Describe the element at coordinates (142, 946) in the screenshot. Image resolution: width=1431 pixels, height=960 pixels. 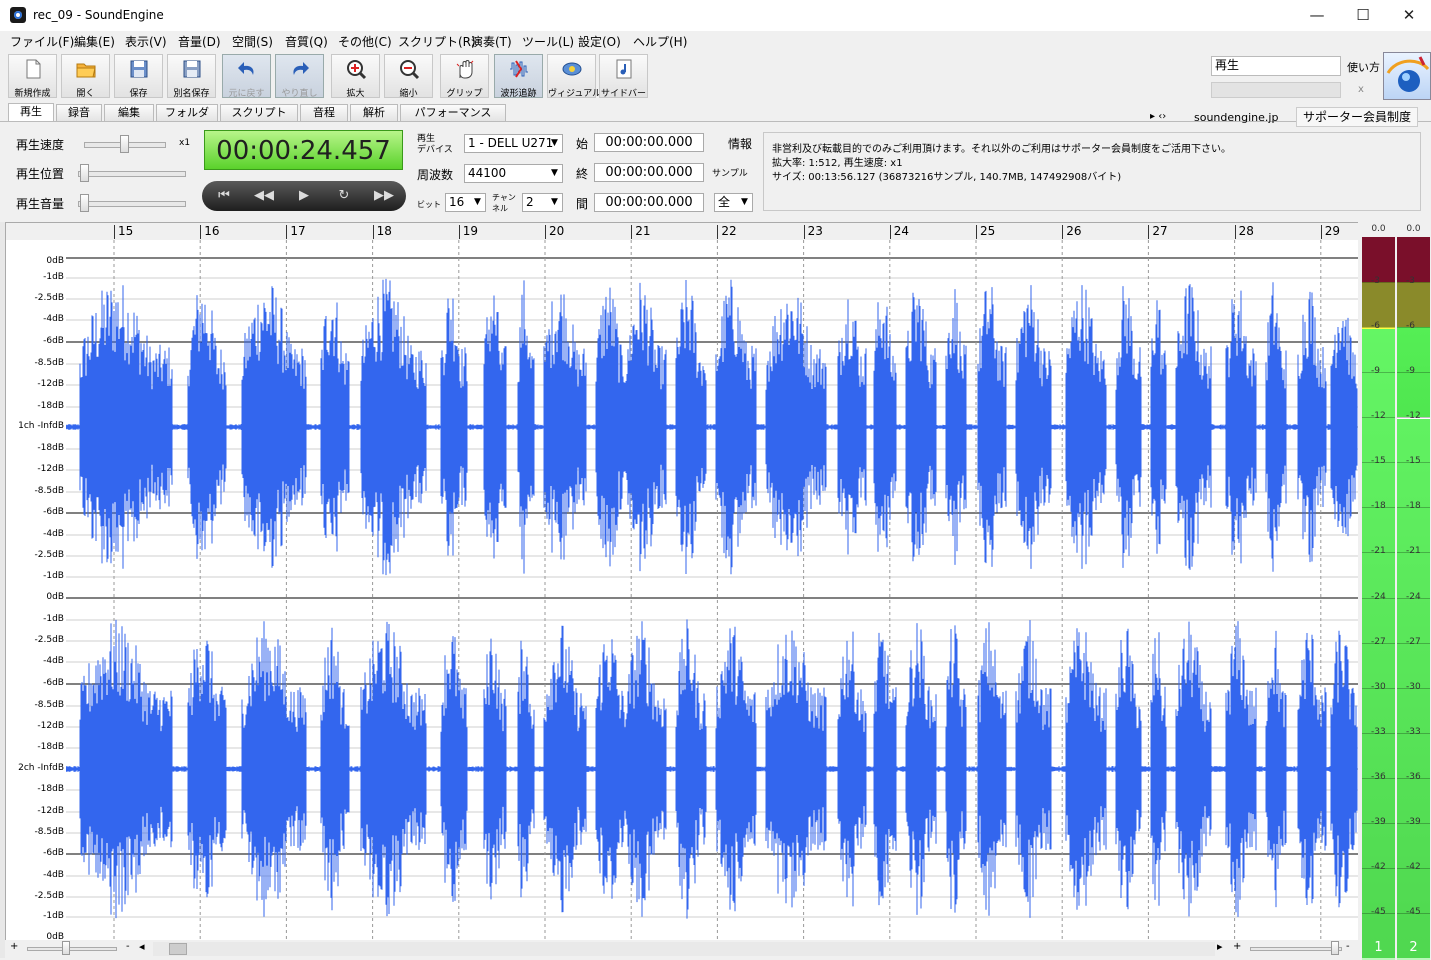
I see `scroll-left-button: ◂` at that location.